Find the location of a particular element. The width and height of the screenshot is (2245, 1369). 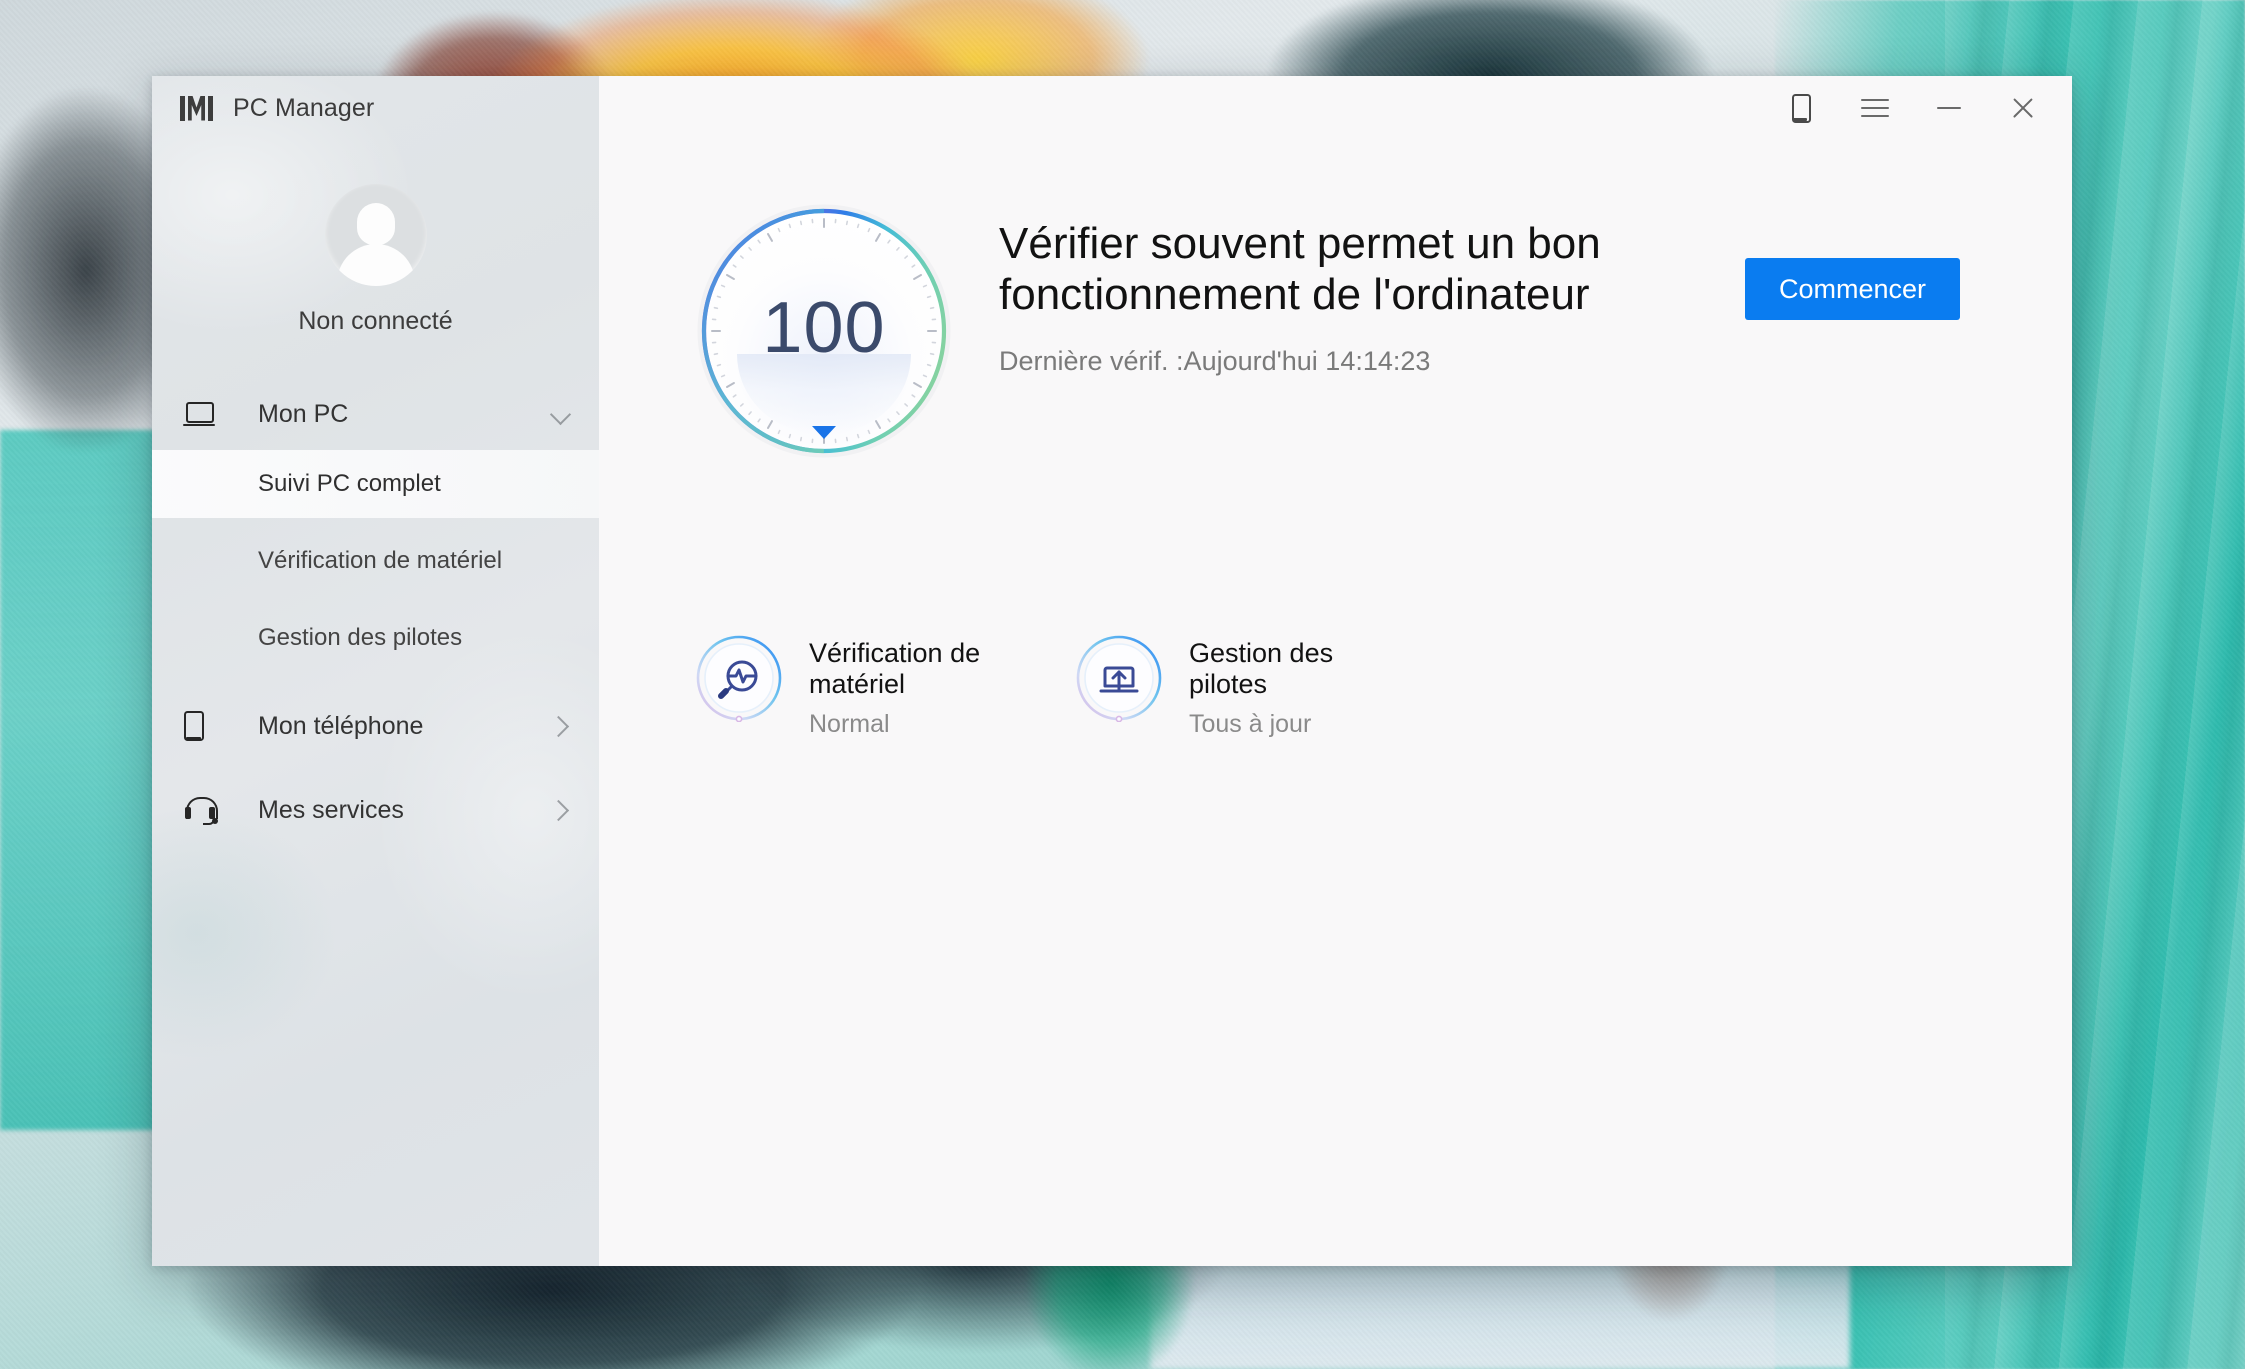

sidebar-item-suivi-pc-complet: Suivi PC complet is located at coordinates (375, 484).